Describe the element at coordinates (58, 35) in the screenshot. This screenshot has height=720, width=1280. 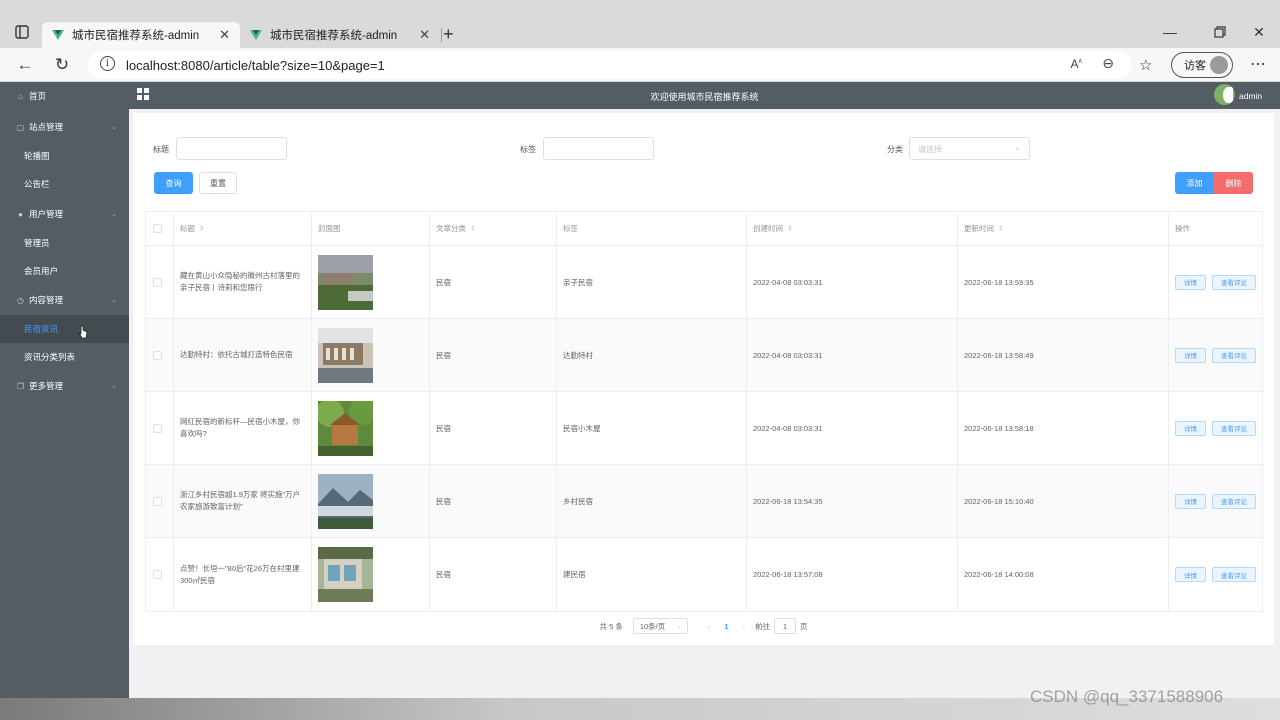
I see `vue-logo-icon` at that location.